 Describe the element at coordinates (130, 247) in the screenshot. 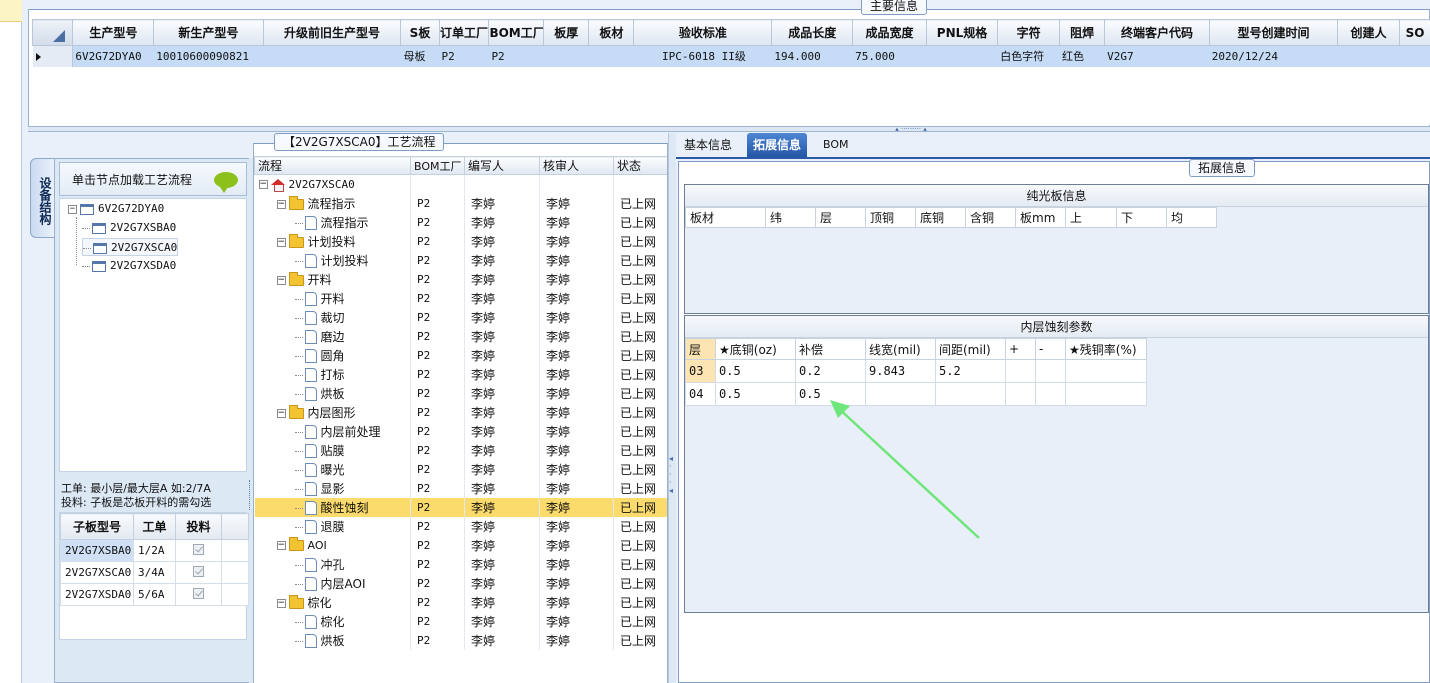

I see `tree-node: 2V2G7XSCA0` at that location.